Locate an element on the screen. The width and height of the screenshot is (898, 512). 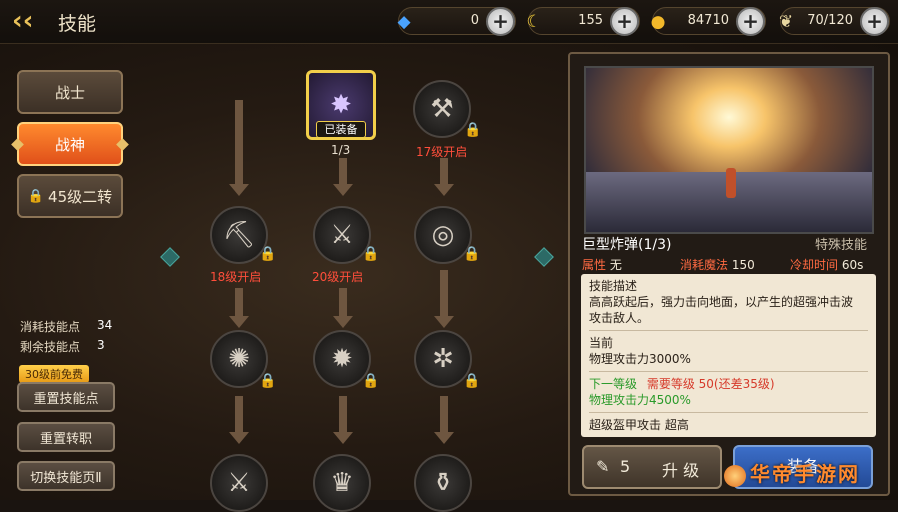
skill-node-row4-right: ⚱ is located at coordinates (443, 483).